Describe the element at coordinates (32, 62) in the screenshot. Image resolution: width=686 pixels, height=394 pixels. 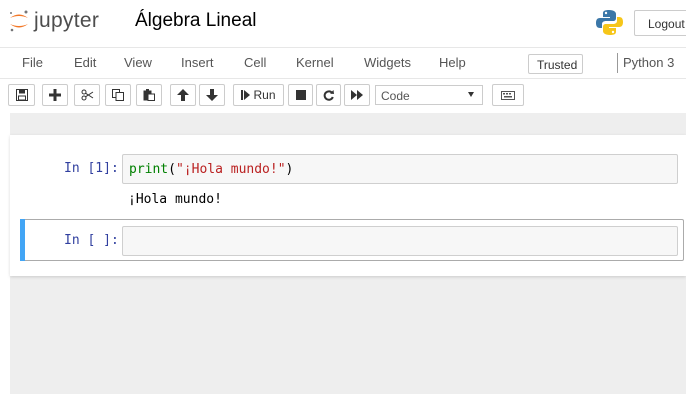
I see `menu-file: File` at that location.